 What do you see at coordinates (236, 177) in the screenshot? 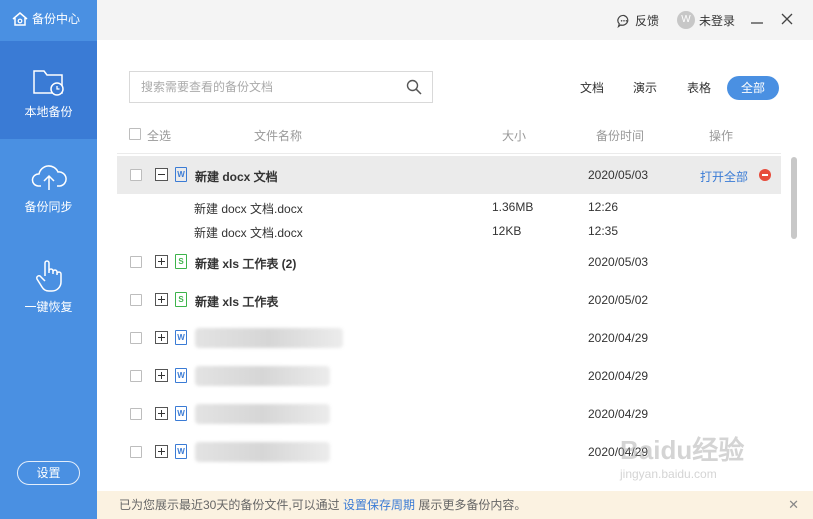
I see `row-name: 新建 docx 文档` at bounding box center [236, 177].